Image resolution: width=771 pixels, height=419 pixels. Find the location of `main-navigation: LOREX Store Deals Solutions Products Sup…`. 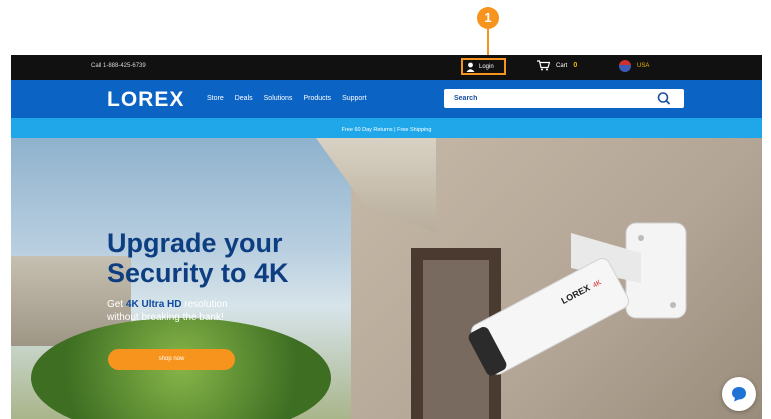

main-navigation: LOREX Store Deals Solutions Products Sup… is located at coordinates (386, 99).